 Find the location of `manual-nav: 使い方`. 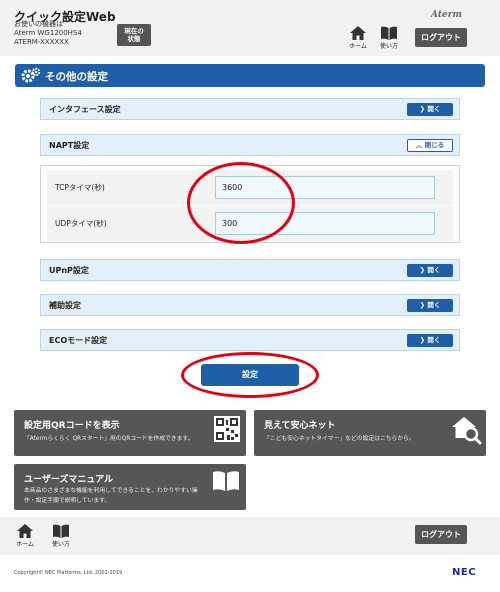

manual-nav: 使い方 is located at coordinates (389, 38).